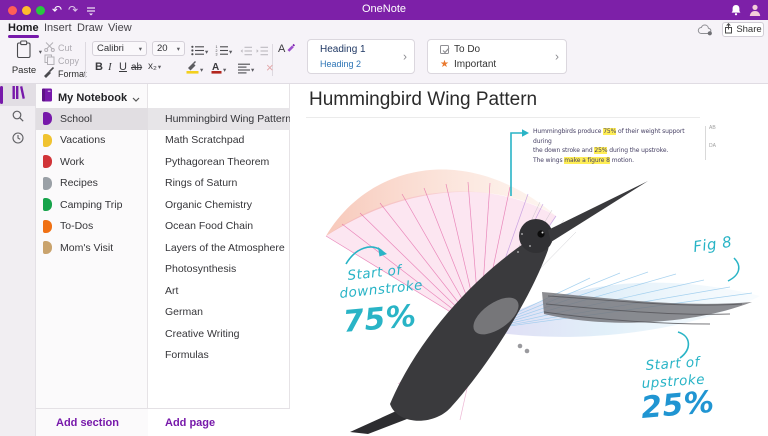 The height and width of the screenshot is (436, 768). I want to click on page-label: Ocean Food Chain, so click(209, 226).